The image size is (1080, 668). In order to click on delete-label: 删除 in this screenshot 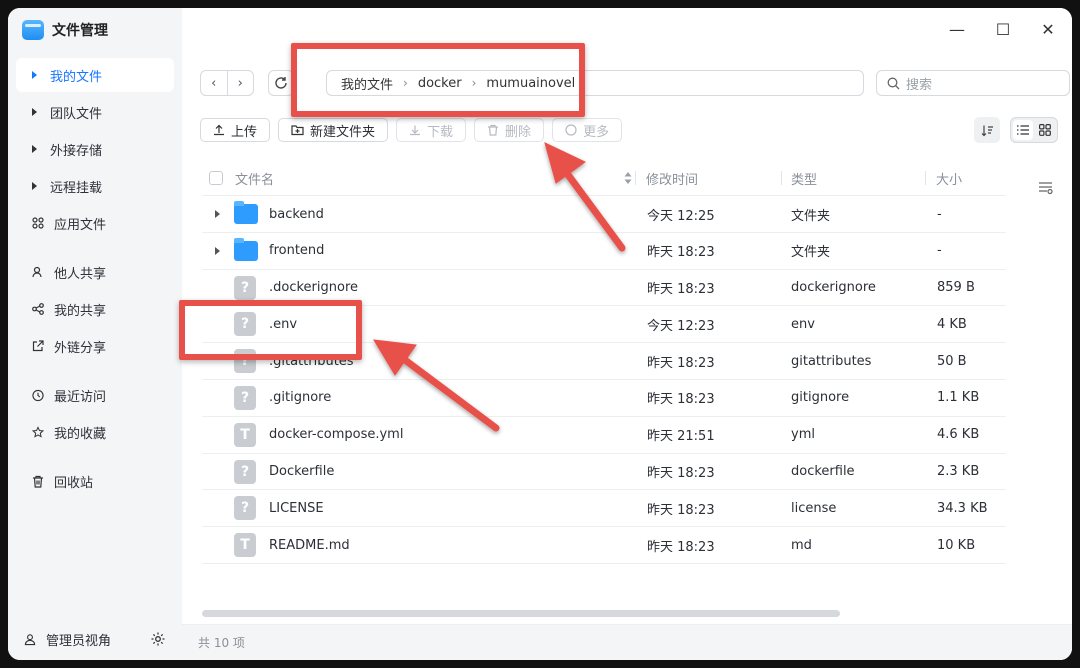, I will do `click(518, 132)`.